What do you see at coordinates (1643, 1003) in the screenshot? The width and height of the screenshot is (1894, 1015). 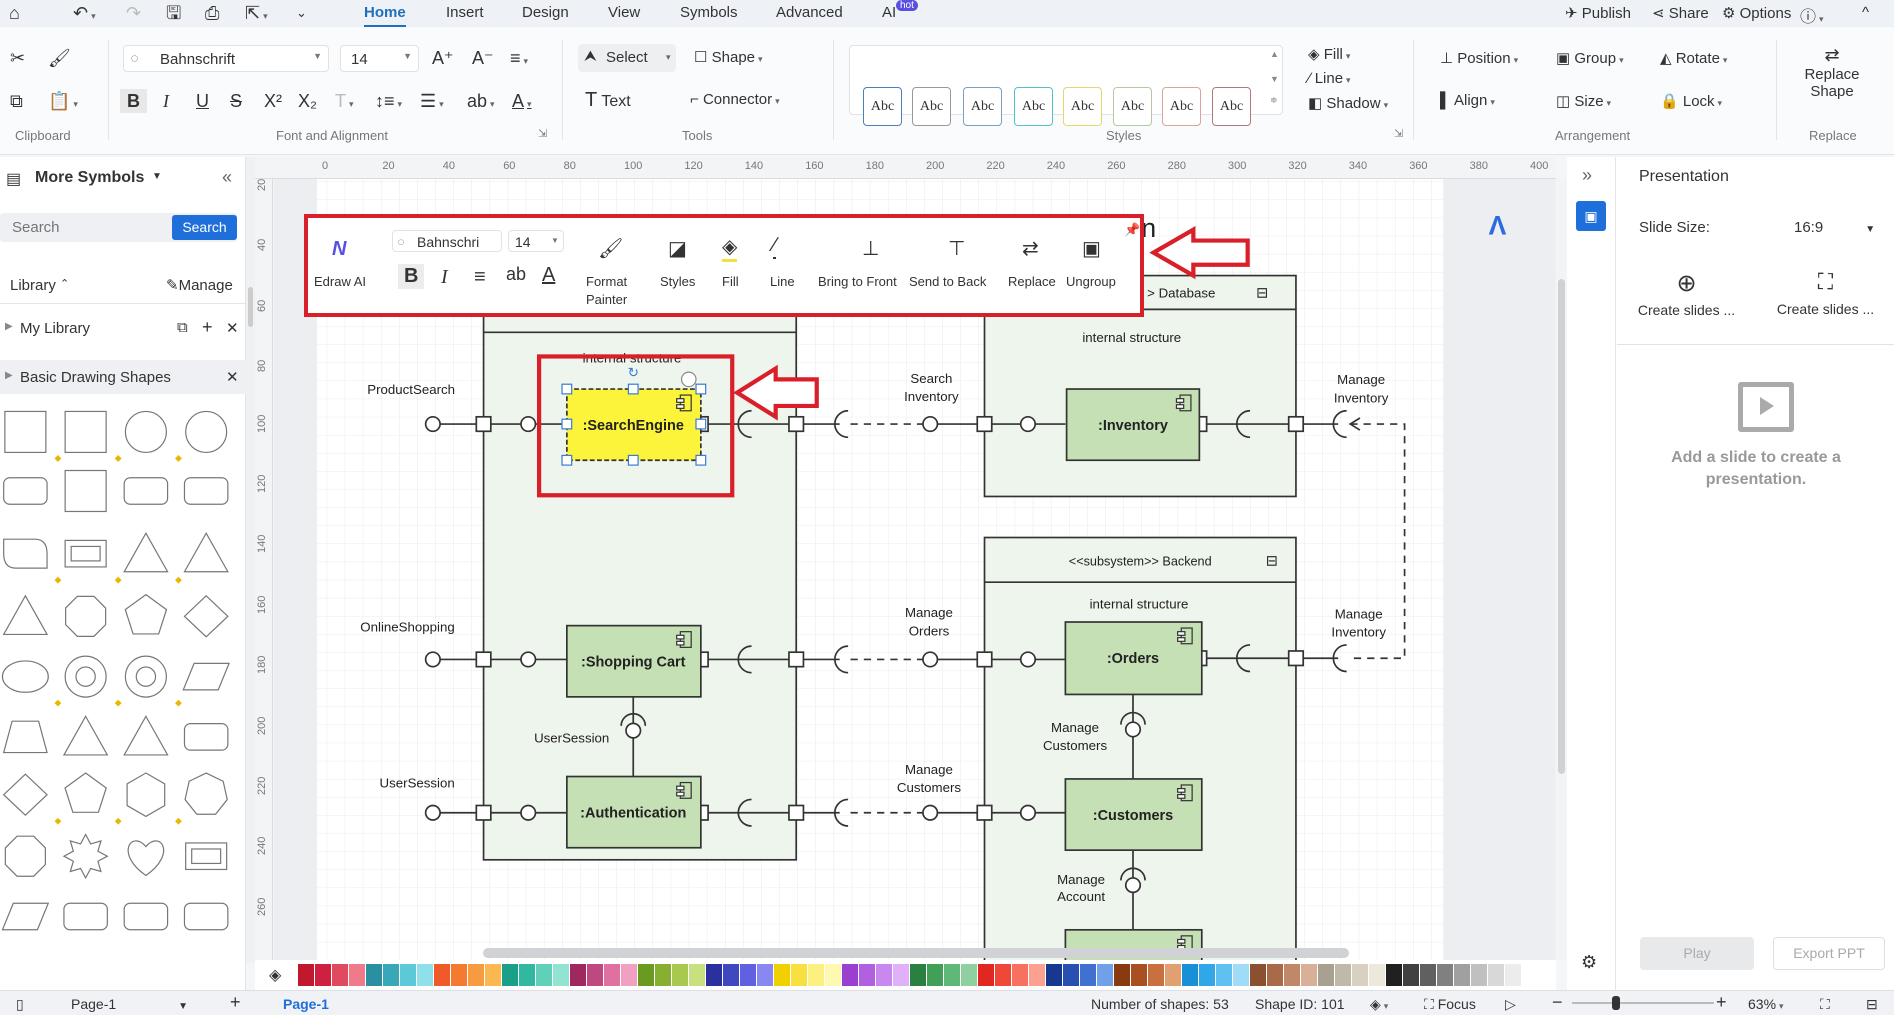 I see `zoom-slider` at bounding box center [1643, 1003].